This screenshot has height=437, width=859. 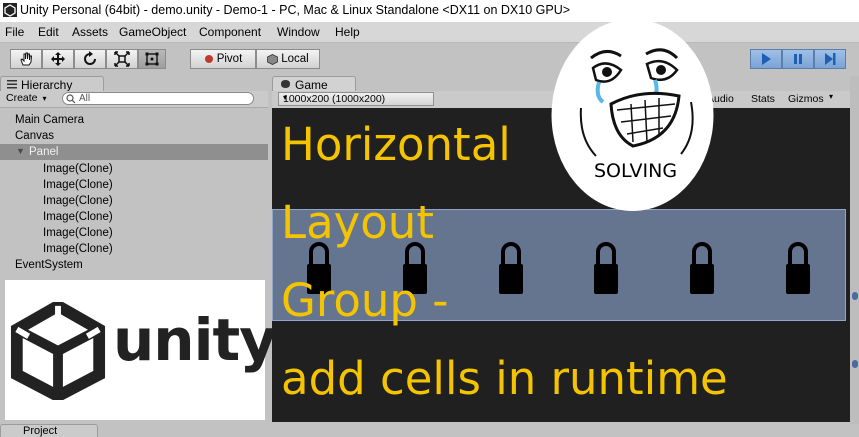 I want to click on overlay-line-3: Group -, so click(x=365, y=300).